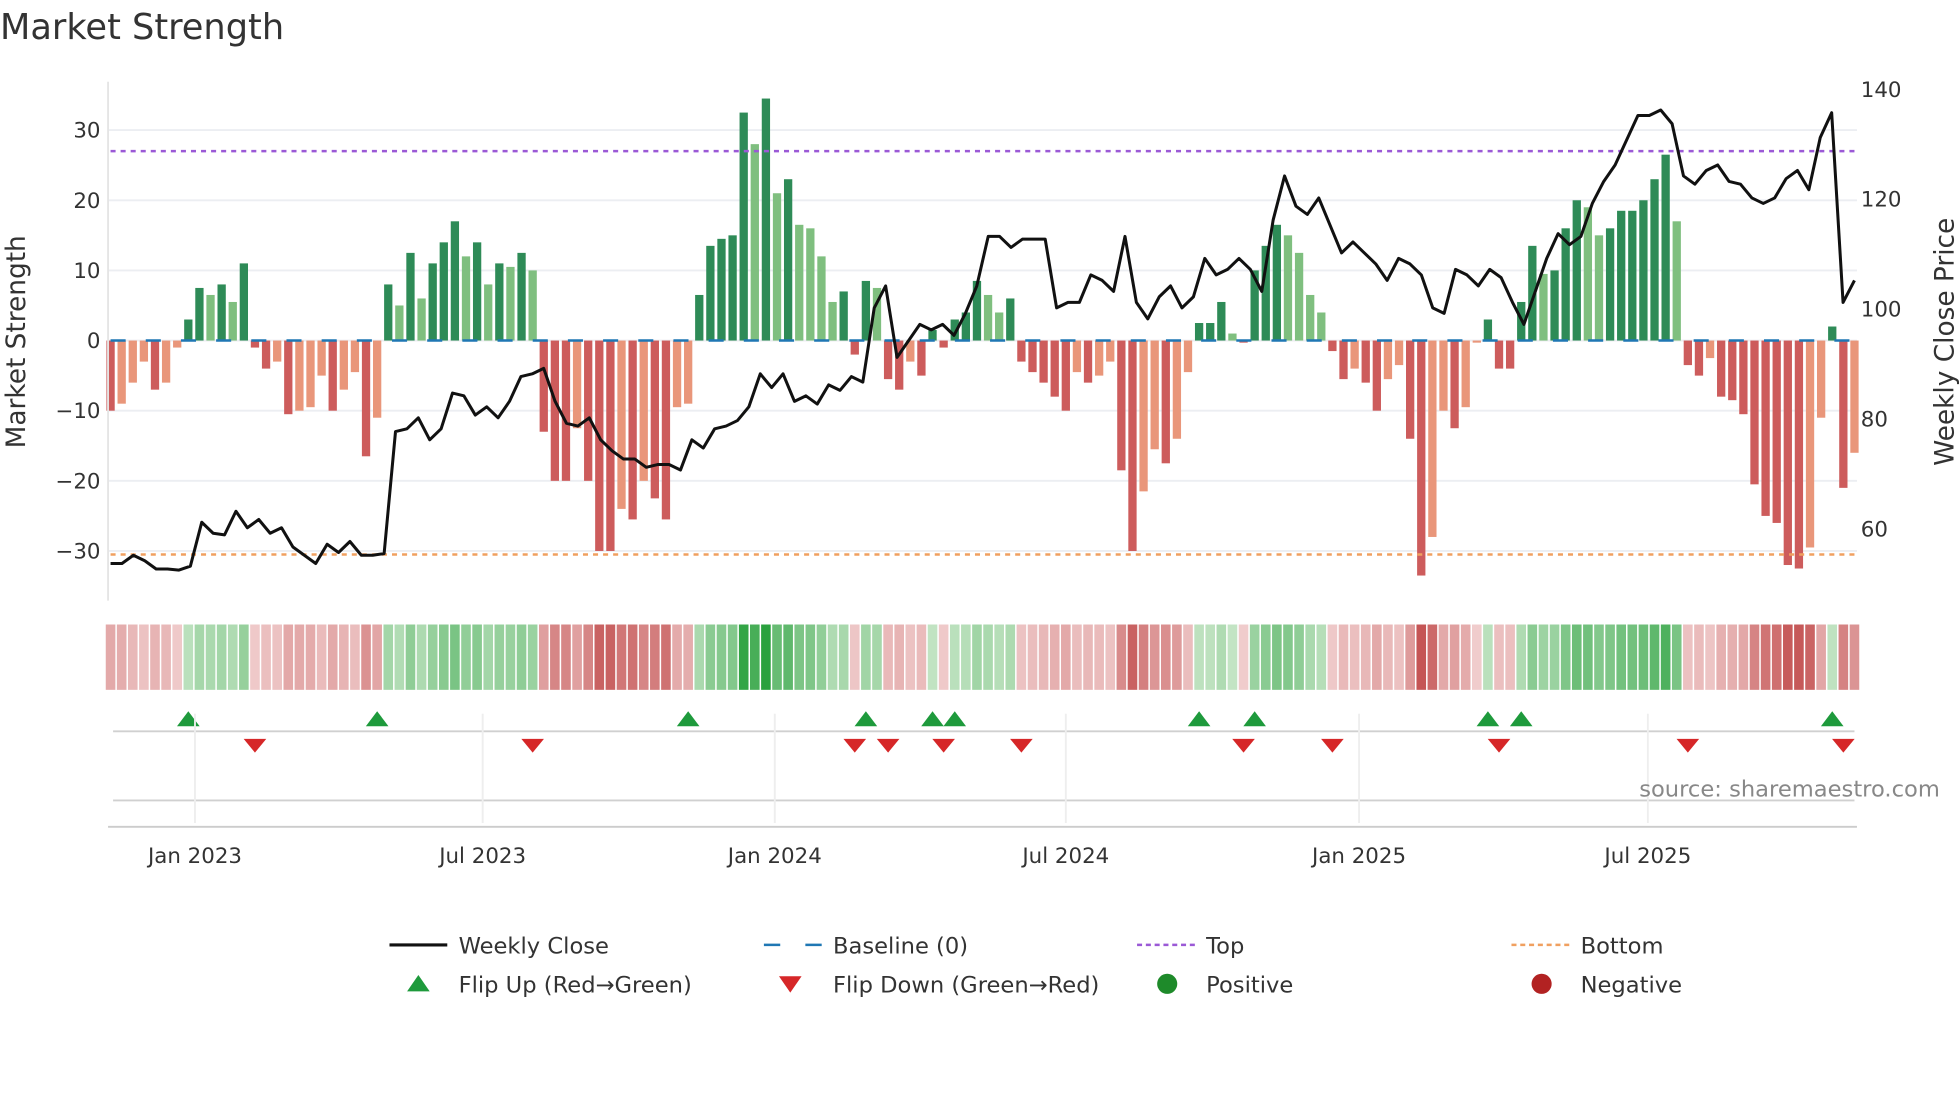 The height and width of the screenshot is (1106, 1960). Describe the element at coordinates (77, 481) in the screenshot. I see `y-tick-label: −20` at that location.